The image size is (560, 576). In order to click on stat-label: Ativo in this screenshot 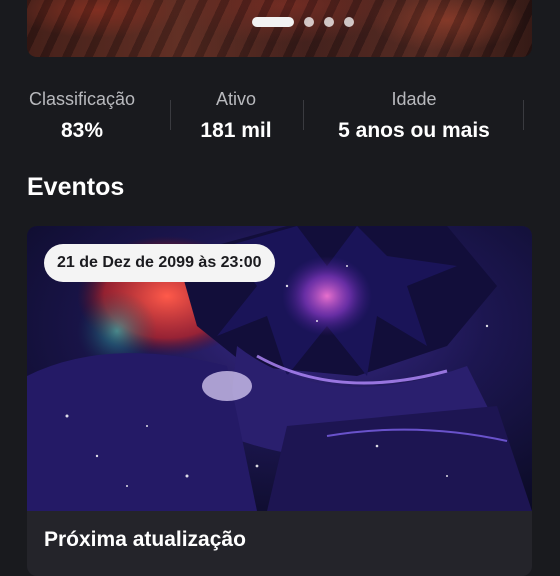, I will do `click(236, 99)`.